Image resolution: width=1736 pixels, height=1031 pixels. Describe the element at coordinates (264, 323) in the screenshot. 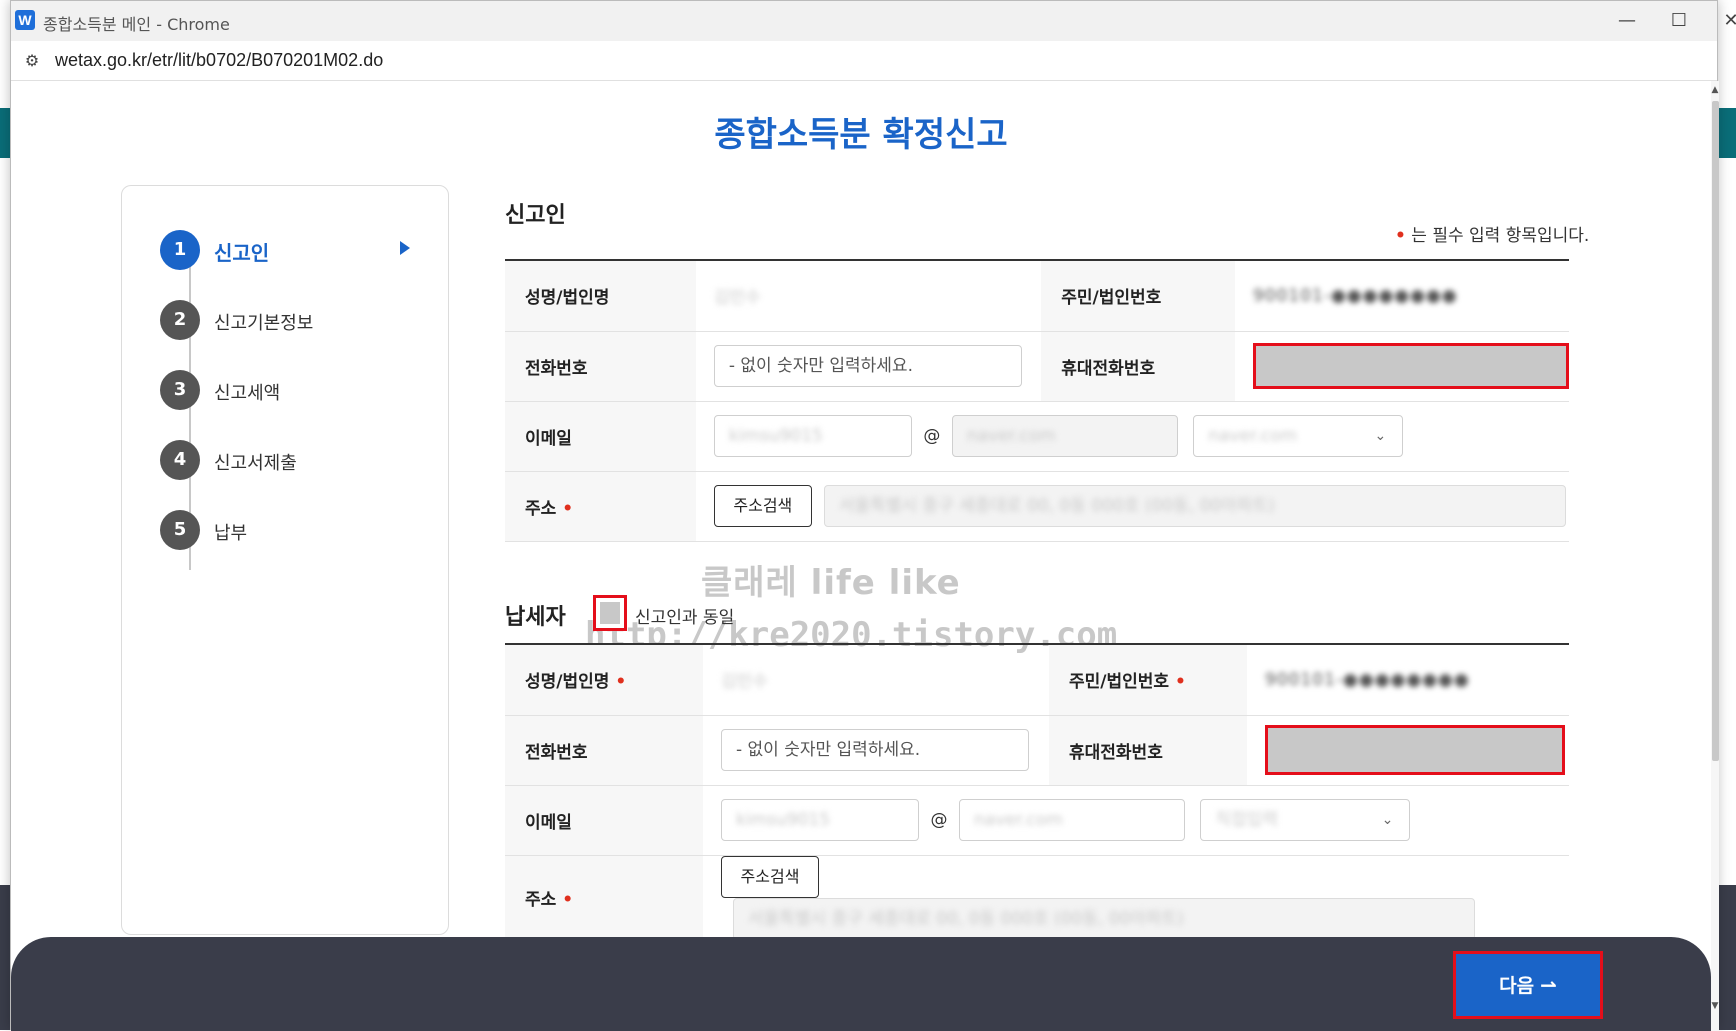

I see `step-label: 신고기본정보` at that location.